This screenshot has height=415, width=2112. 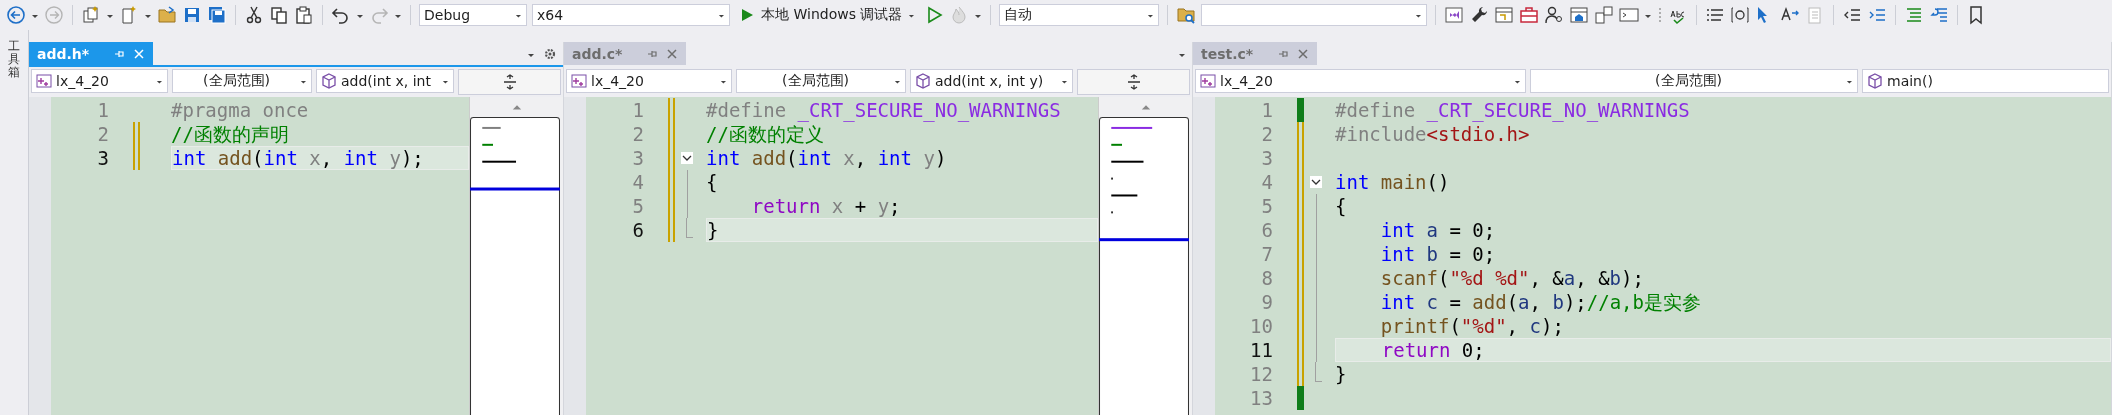 I want to click on save-all-icon, so click(x=217, y=15).